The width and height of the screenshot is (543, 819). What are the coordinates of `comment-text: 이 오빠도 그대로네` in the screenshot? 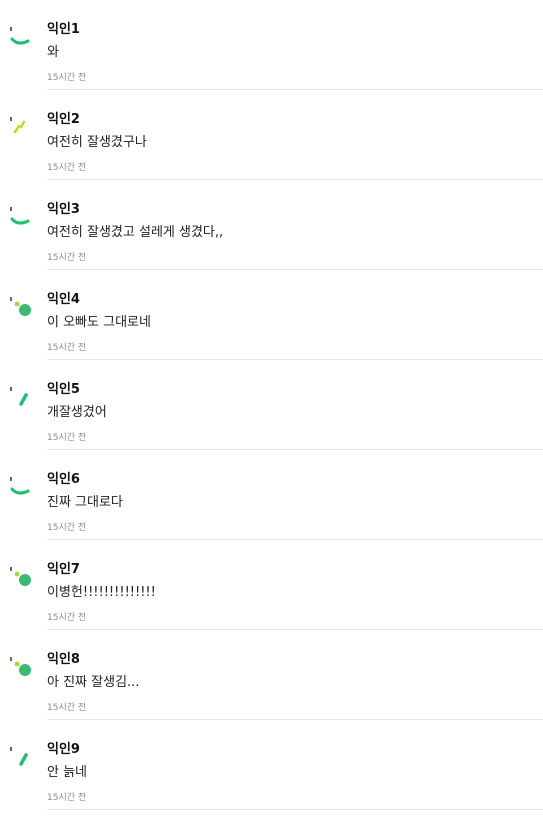 It's located at (99, 322).